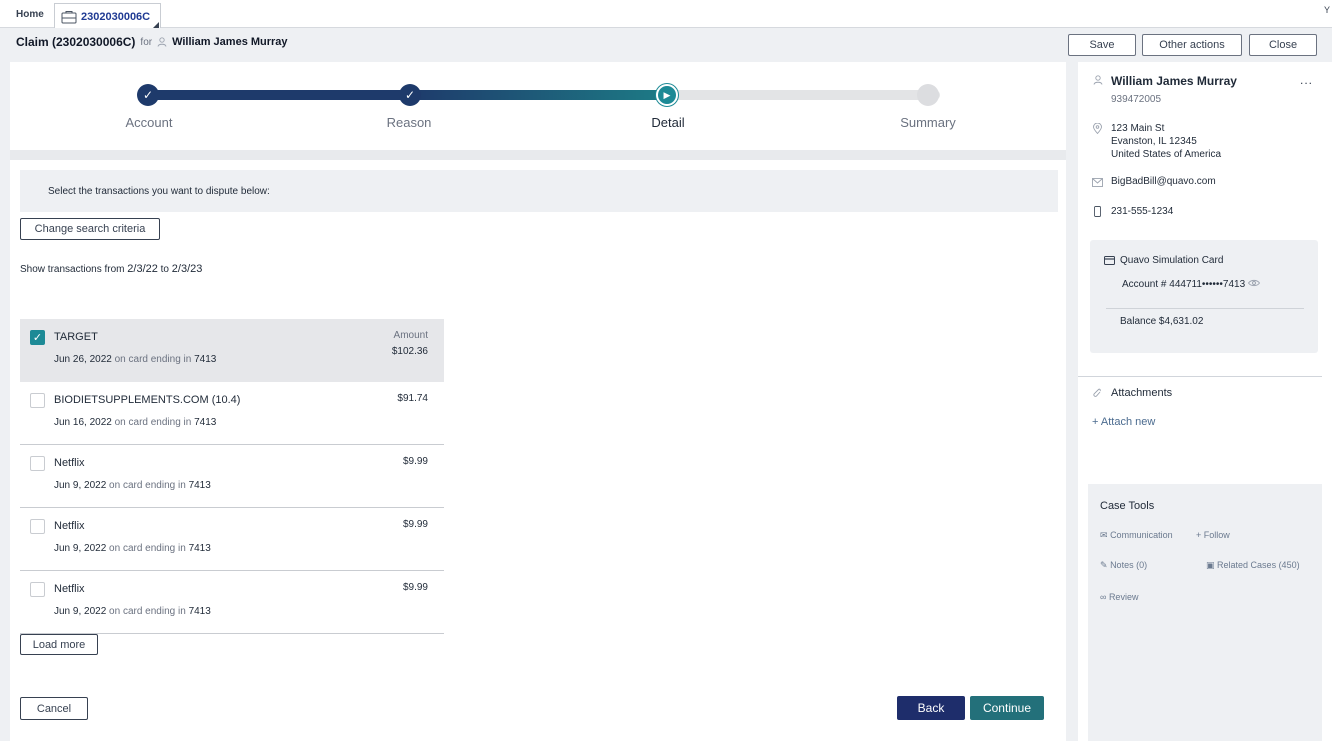 The height and width of the screenshot is (741, 1332). Describe the element at coordinates (1253, 283) in the screenshot. I see `eye-icon` at that location.